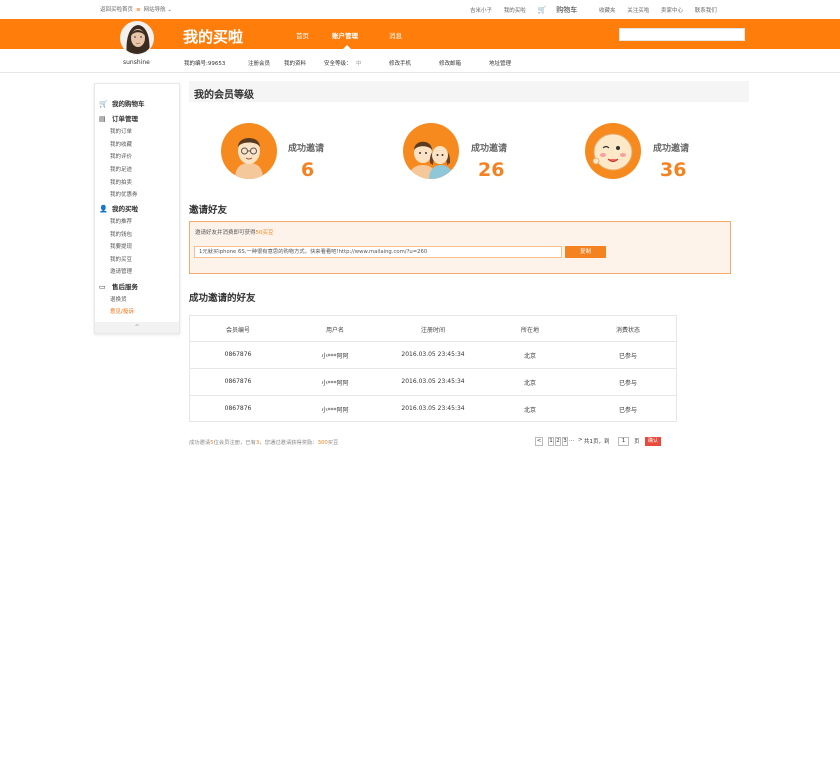 This screenshot has height=759, width=840. Describe the element at coordinates (102, 119) in the screenshot. I see `document-icon: ▤` at that location.